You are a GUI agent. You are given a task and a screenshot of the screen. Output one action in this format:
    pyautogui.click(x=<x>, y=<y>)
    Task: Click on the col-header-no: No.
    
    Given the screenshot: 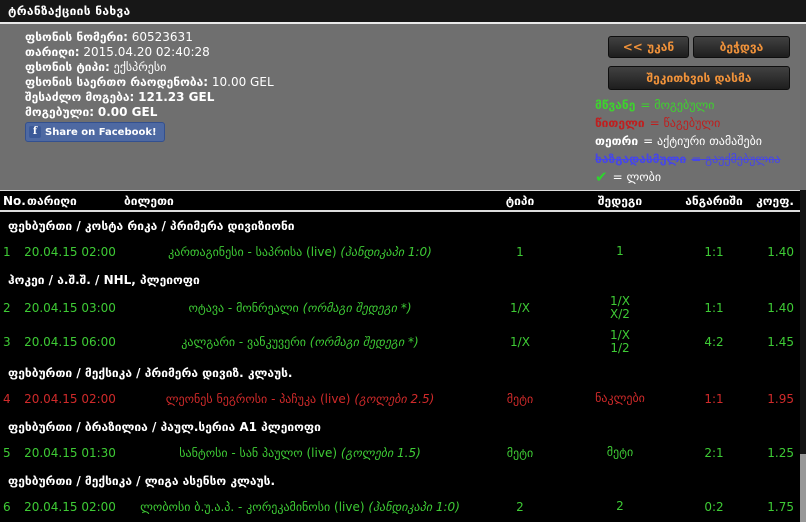 What is the action you would take?
    pyautogui.click(x=14, y=200)
    